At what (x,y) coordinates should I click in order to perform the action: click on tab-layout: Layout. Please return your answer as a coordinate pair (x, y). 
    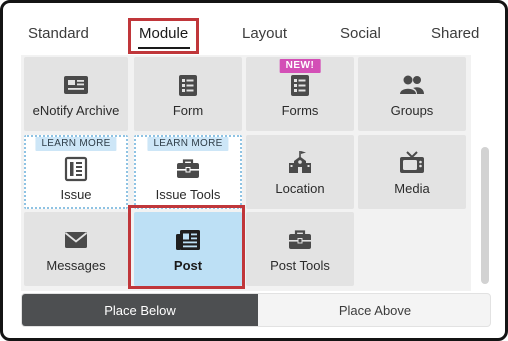
    Looking at the image, I should click on (264, 34).